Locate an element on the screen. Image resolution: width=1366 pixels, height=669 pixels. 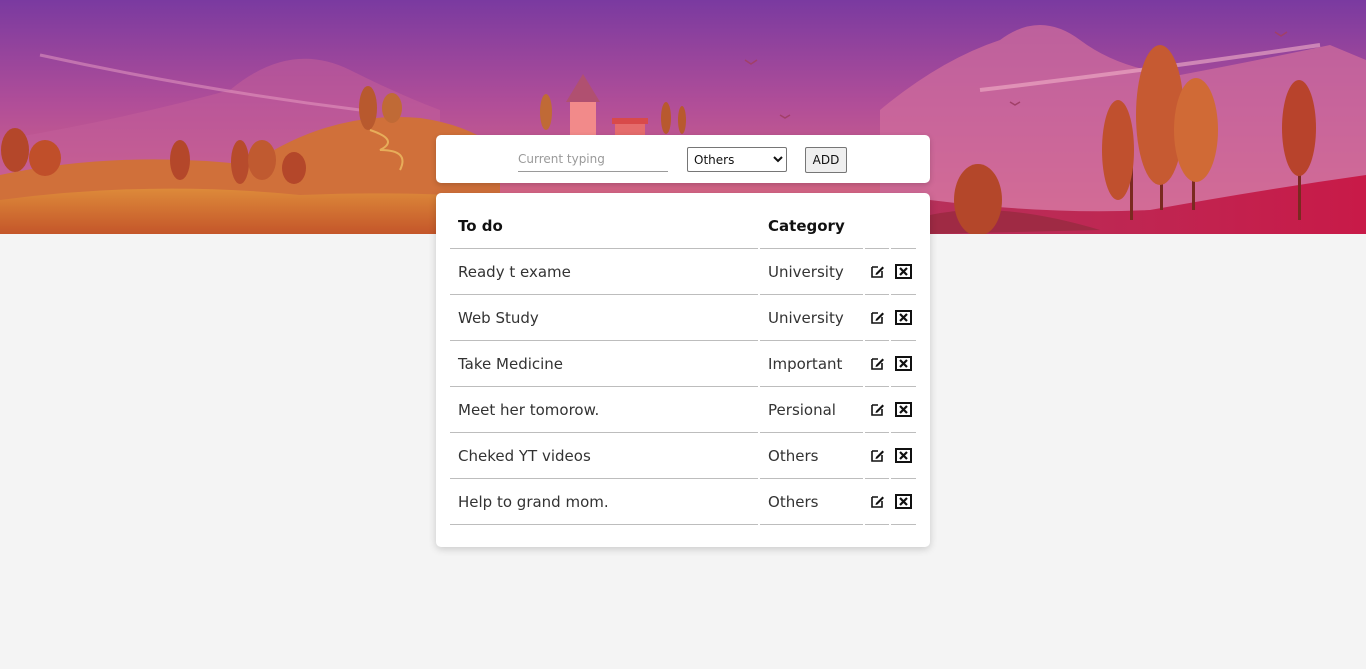
todo-category: Persional is located at coordinates (811, 410).